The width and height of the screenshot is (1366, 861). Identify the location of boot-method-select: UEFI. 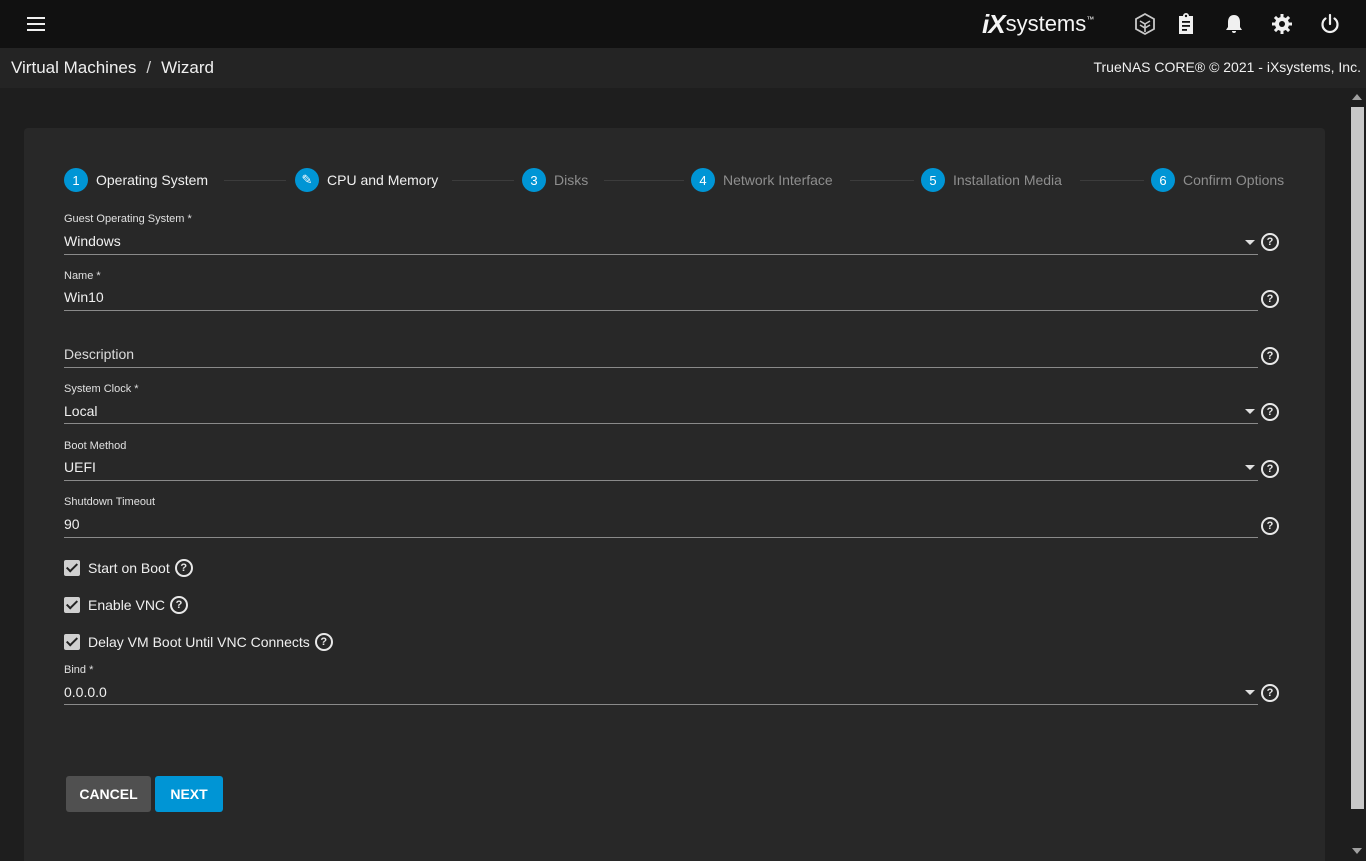
(649, 467).